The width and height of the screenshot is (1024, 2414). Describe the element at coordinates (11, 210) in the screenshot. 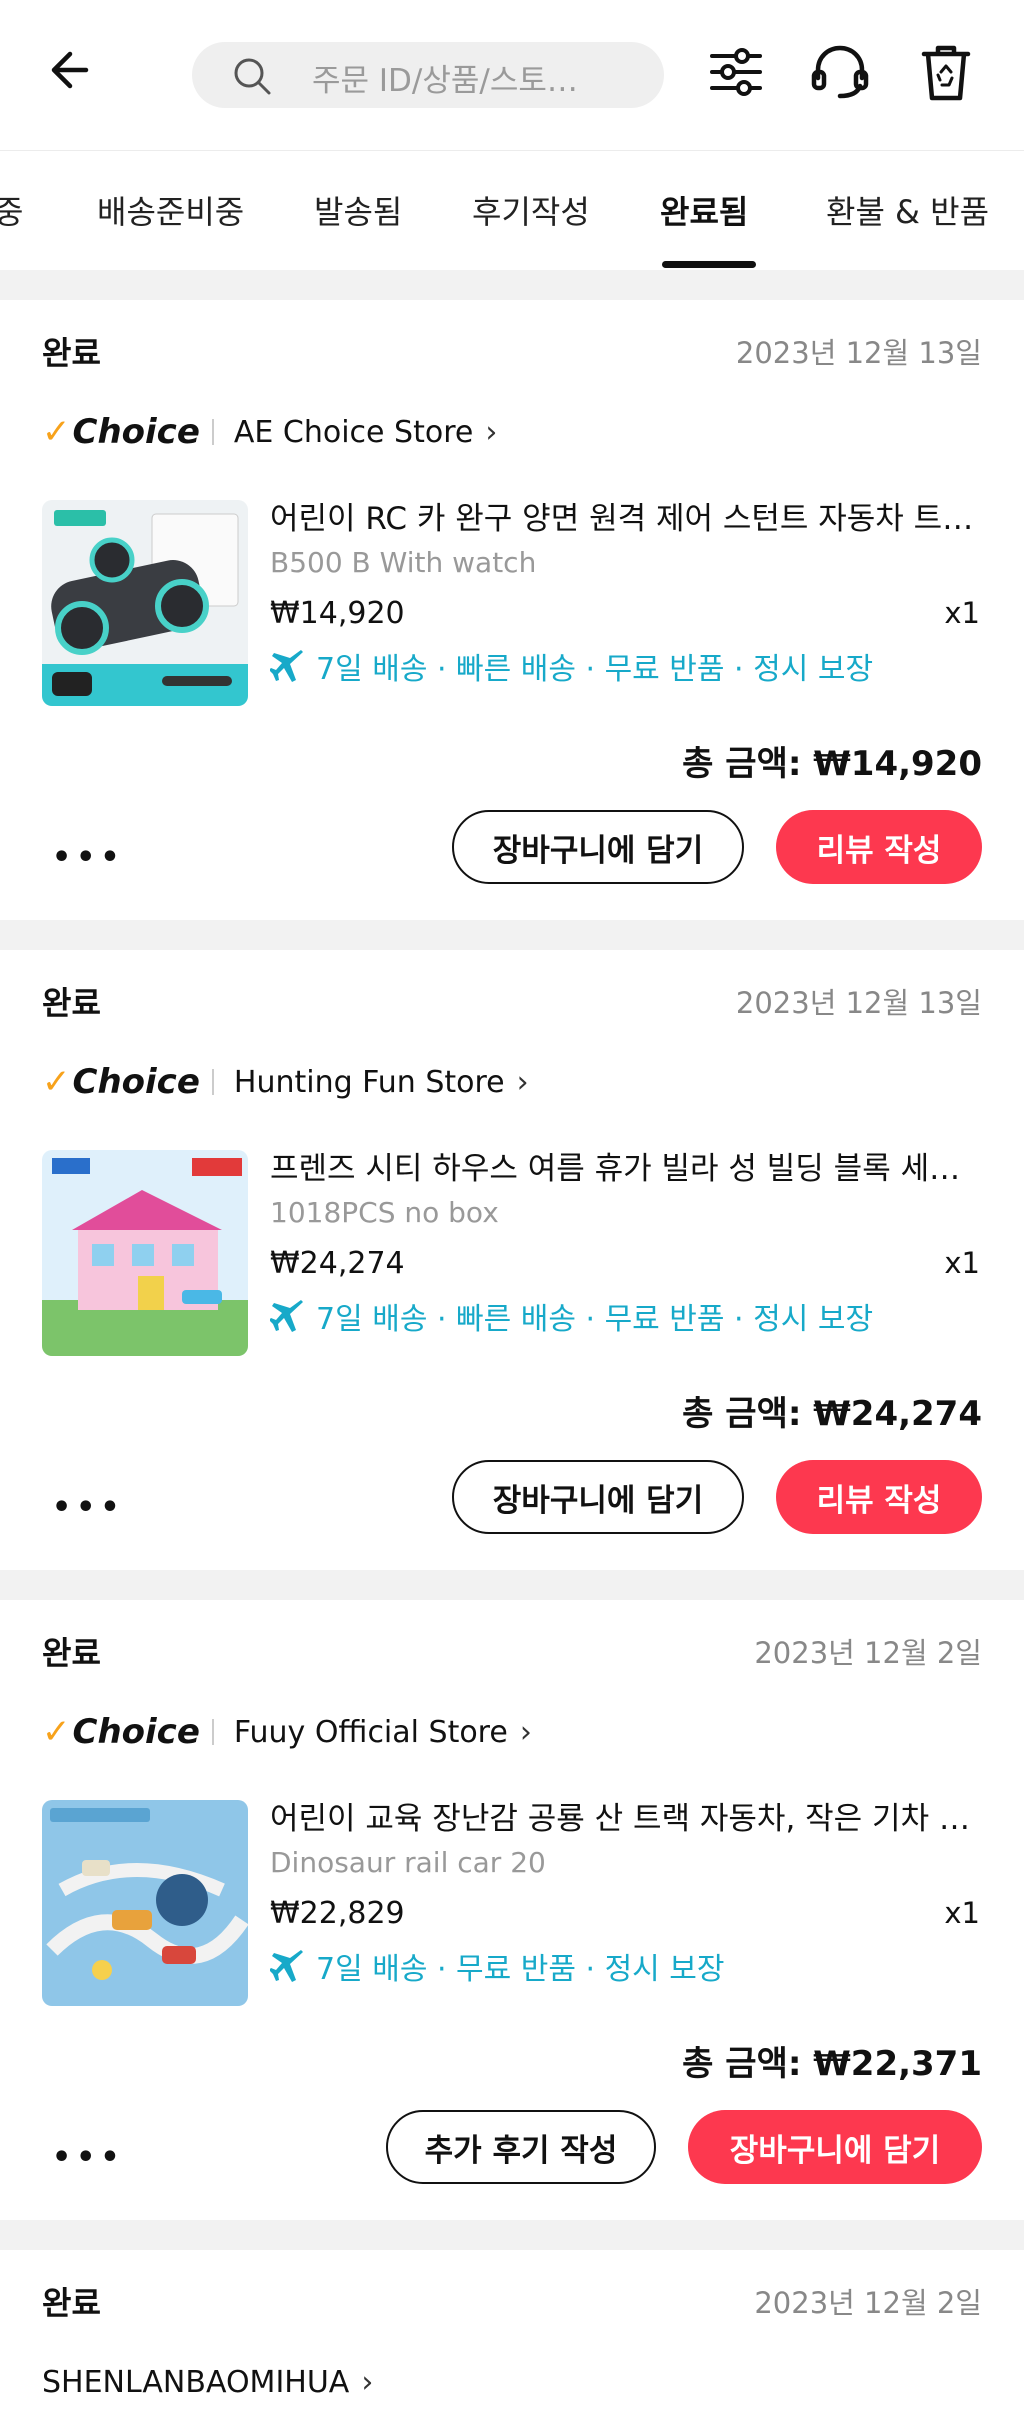

I see `tab-previous: 중` at that location.